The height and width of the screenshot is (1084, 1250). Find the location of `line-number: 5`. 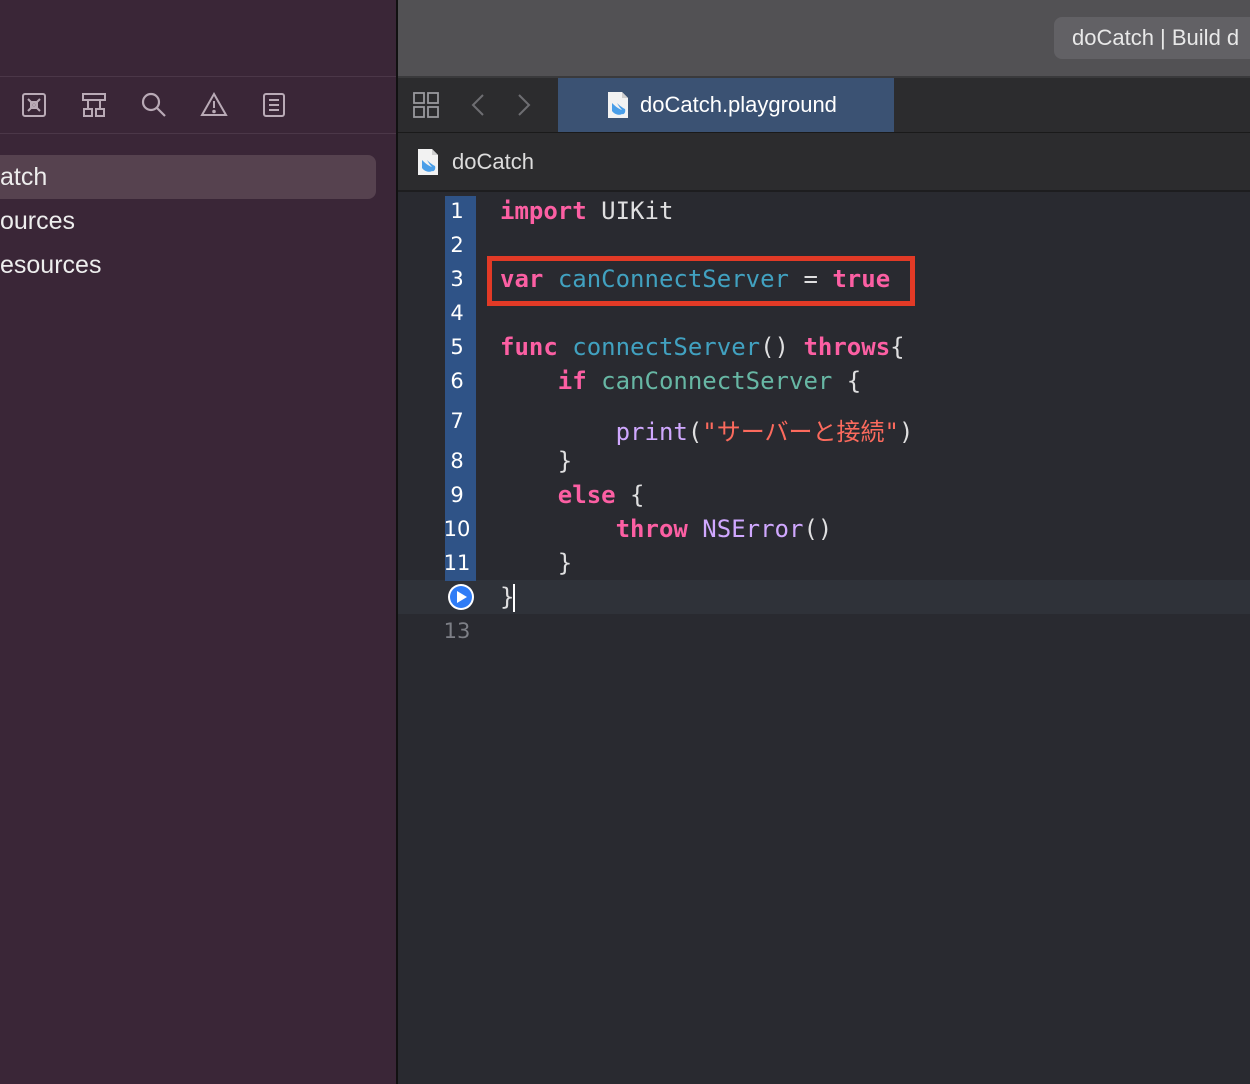

line-number: 5 is located at coordinates (457, 347).